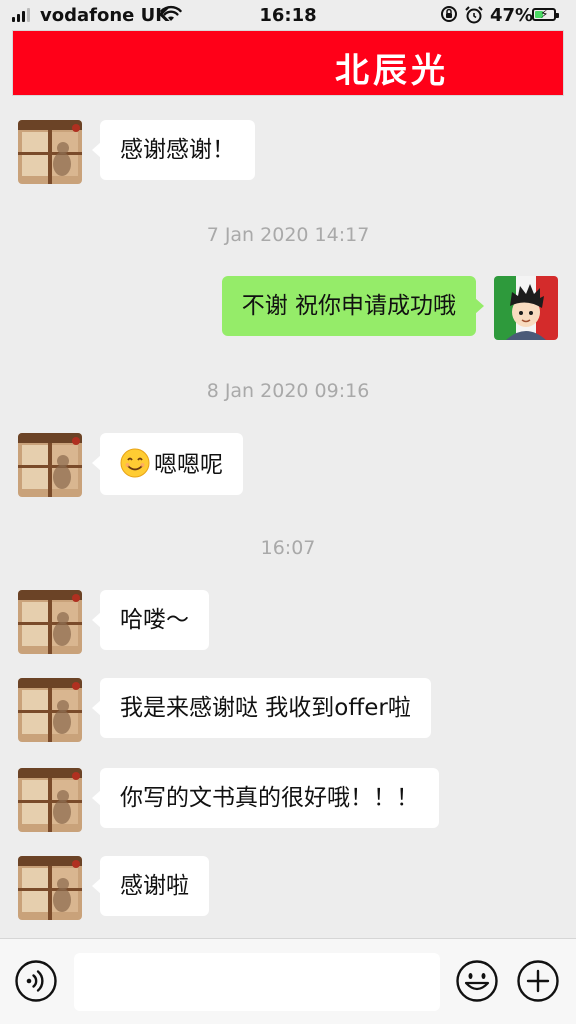 The width and height of the screenshot is (576, 1024). I want to click on incoming-message-bubble: 你写的文书真的很好哦！！！, so click(265, 798).